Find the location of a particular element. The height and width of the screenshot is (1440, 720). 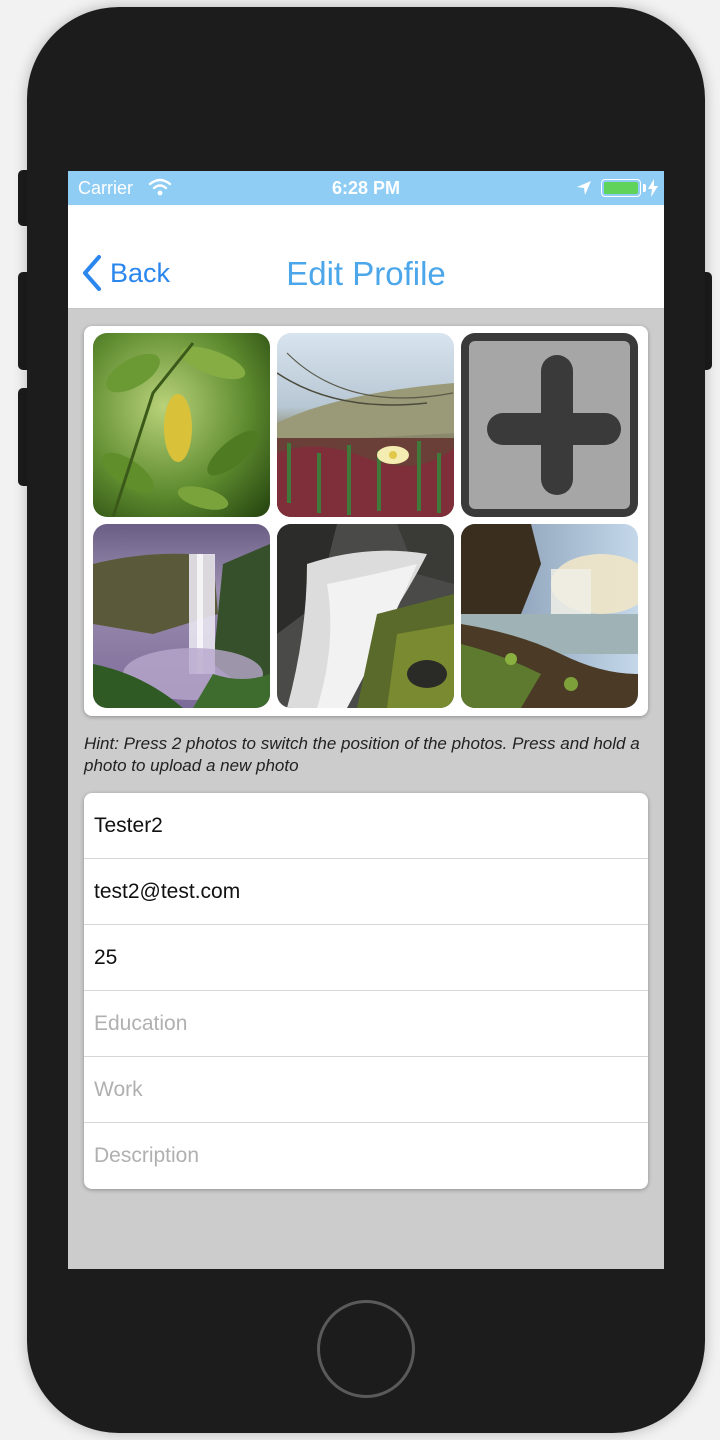

email-field: test2@test.com is located at coordinates (366, 892).